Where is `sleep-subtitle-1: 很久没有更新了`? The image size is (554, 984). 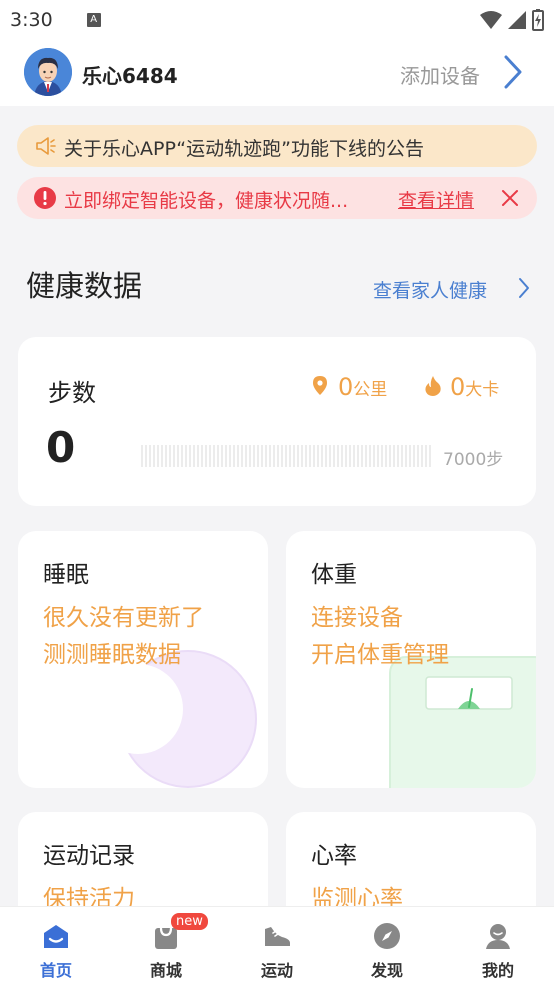
sleep-subtitle-1: 很久没有更新了 is located at coordinates (123, 618).